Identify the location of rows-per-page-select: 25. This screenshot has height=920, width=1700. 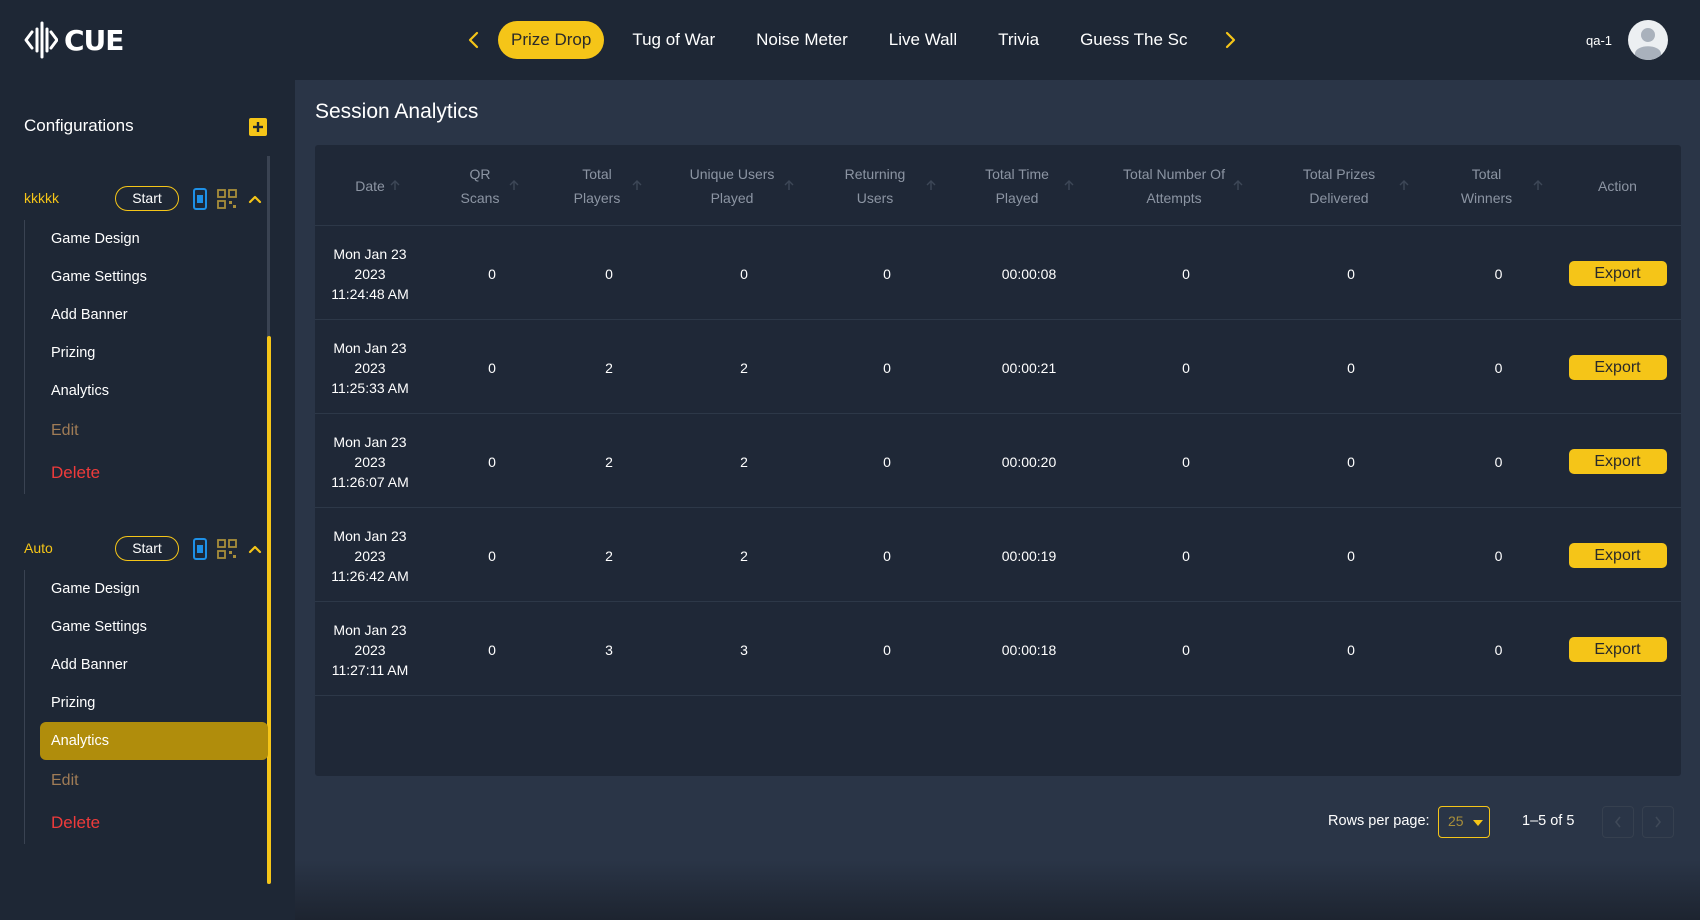
(1464, 822).